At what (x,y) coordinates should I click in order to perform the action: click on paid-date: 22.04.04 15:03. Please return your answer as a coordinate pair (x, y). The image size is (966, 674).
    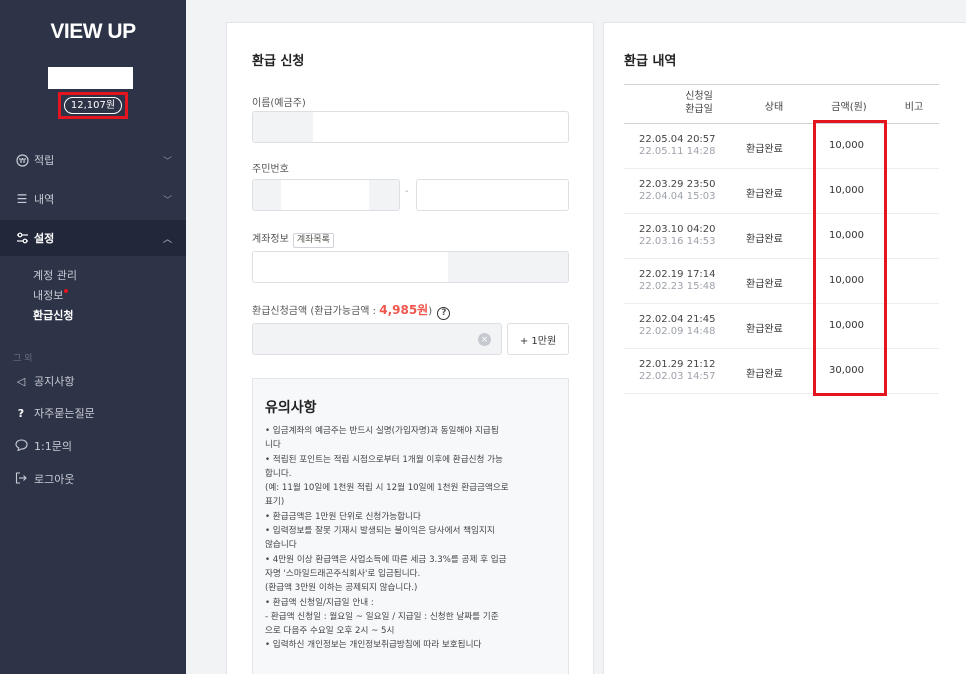
    Looking at the image, I should click on (677, 196).